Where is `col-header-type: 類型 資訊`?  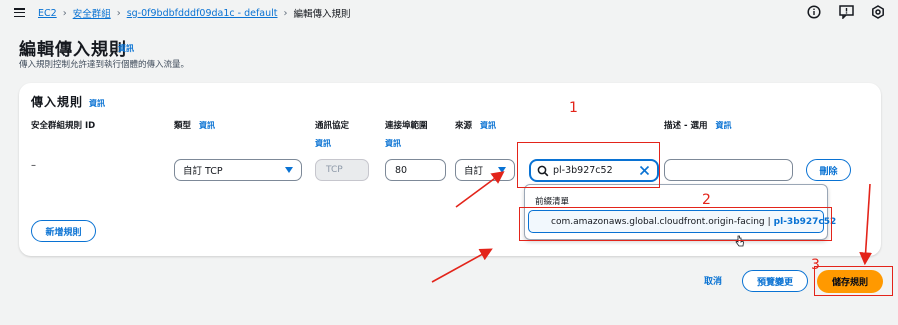 col-header-type: 類型 資訊 is located at coordinates (195, 126).